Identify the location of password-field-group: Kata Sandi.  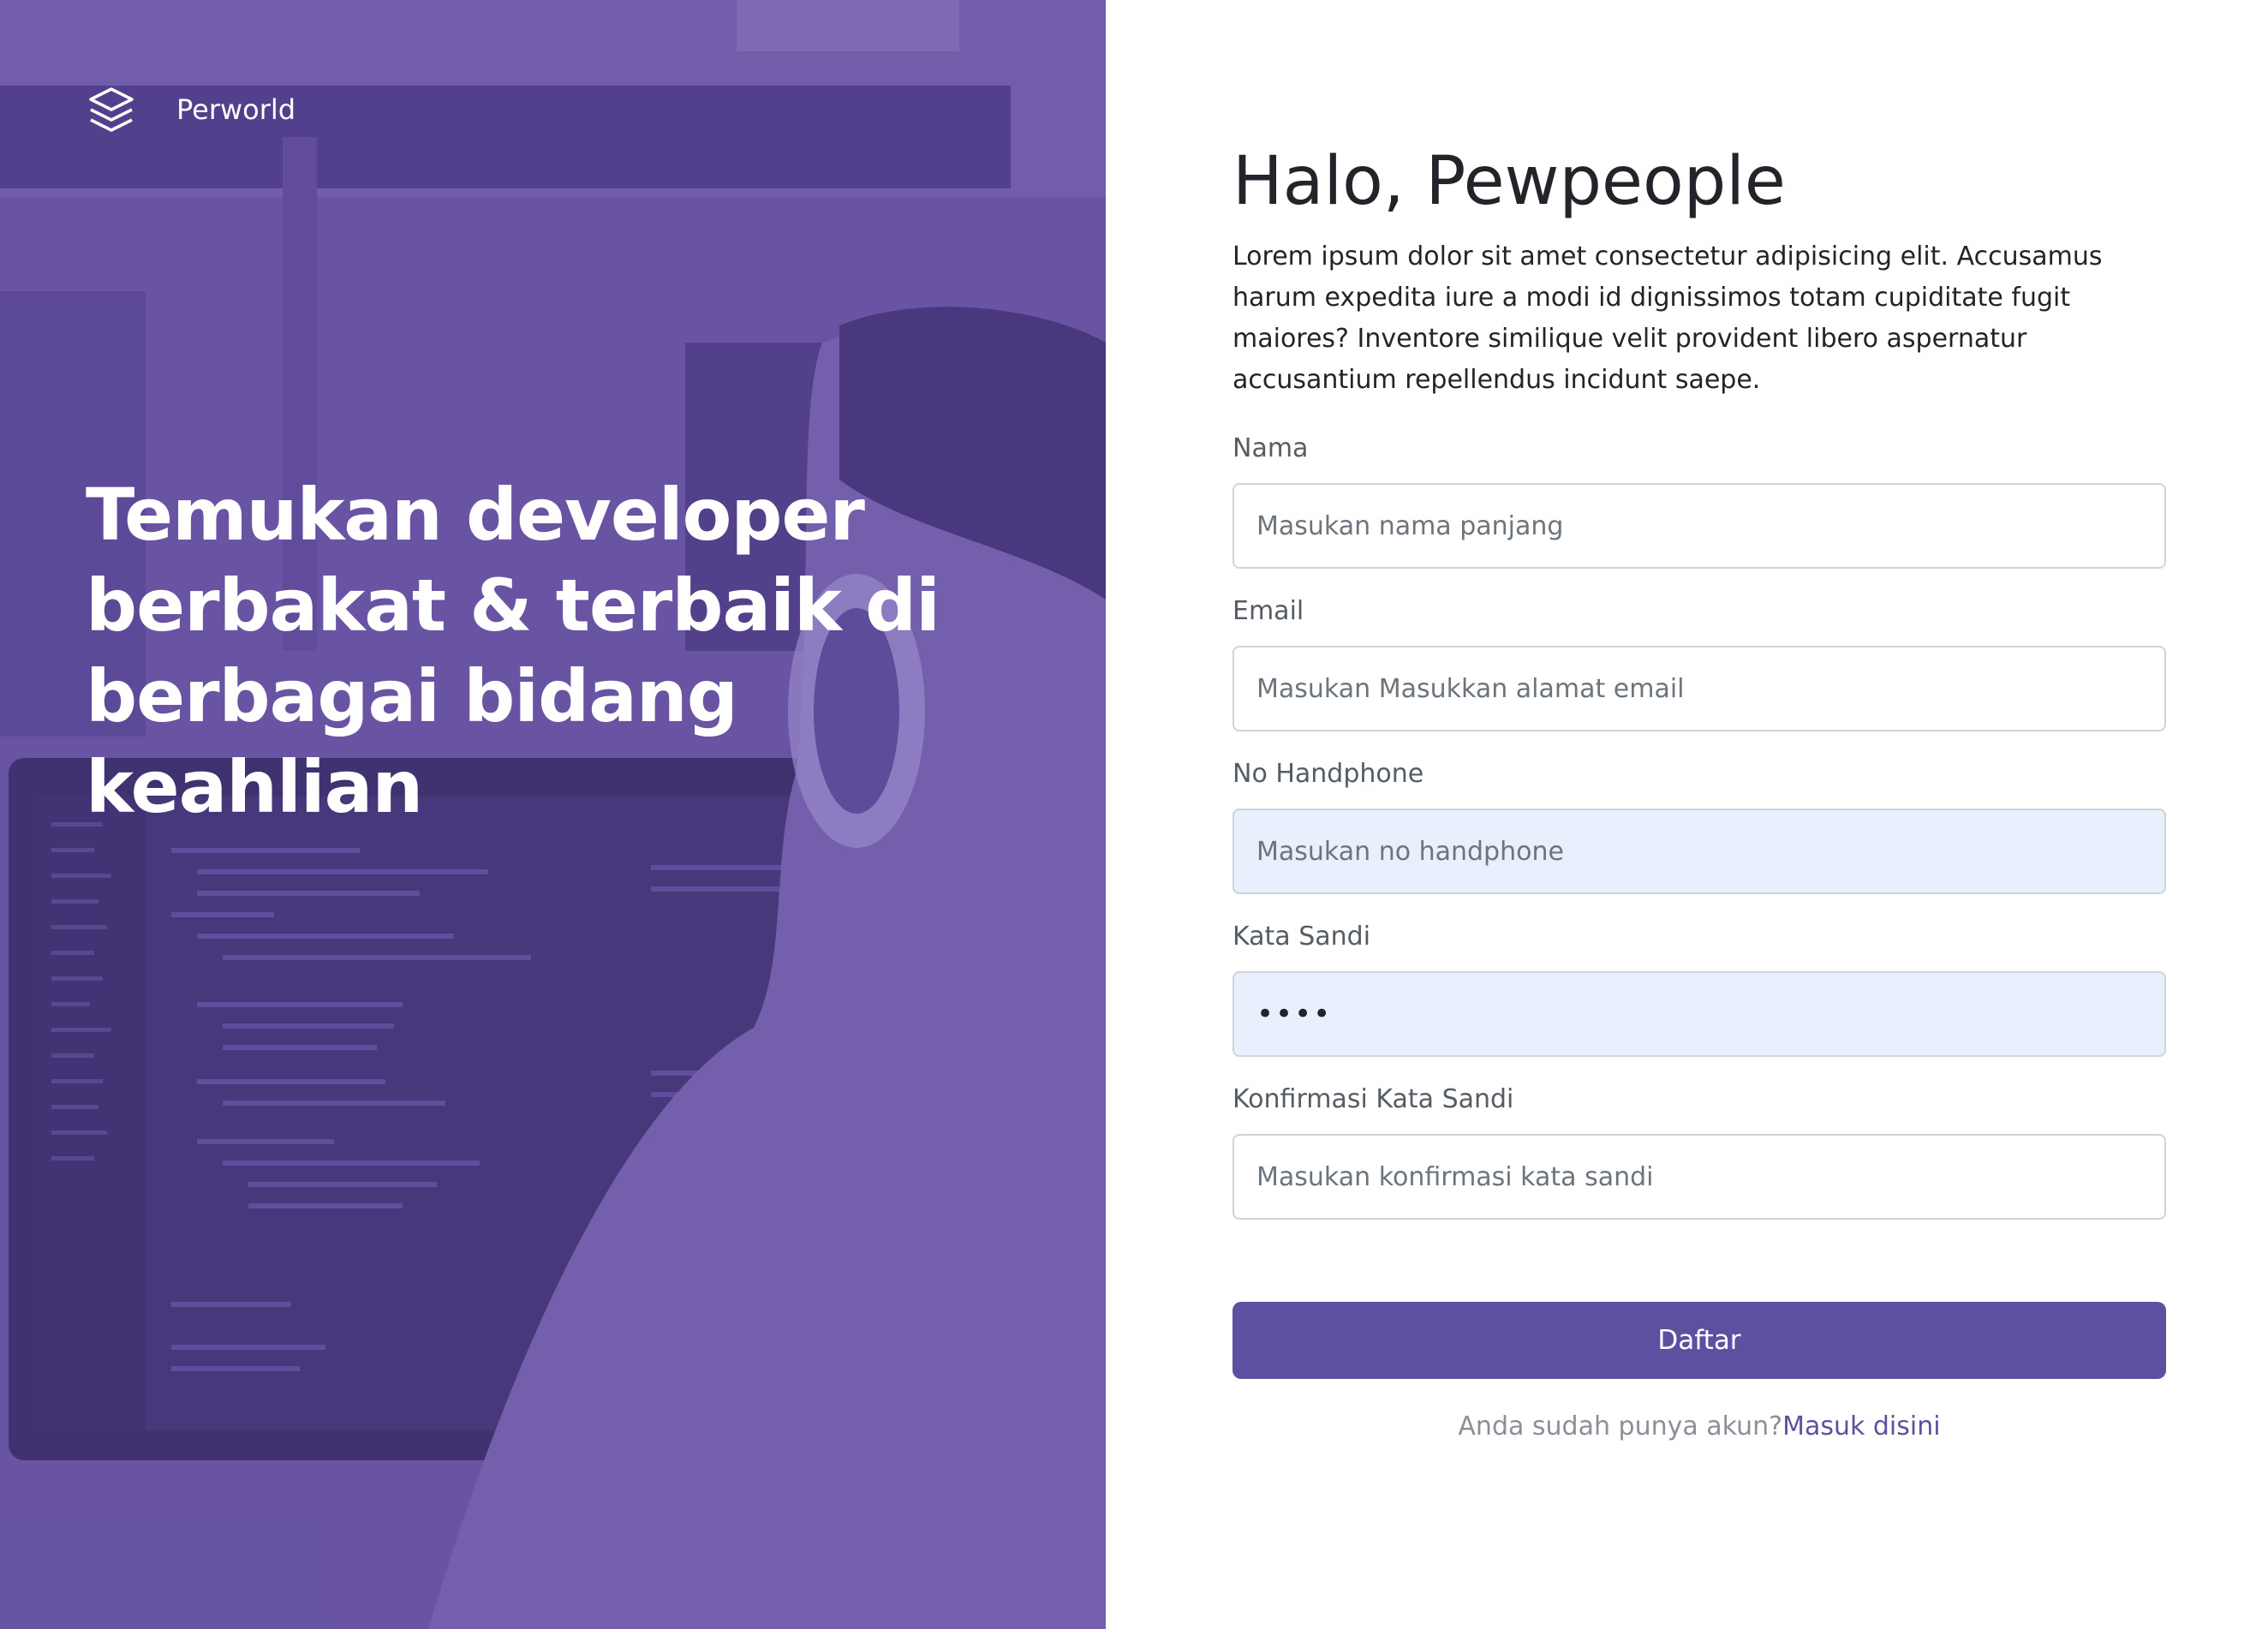
(1699, 988).